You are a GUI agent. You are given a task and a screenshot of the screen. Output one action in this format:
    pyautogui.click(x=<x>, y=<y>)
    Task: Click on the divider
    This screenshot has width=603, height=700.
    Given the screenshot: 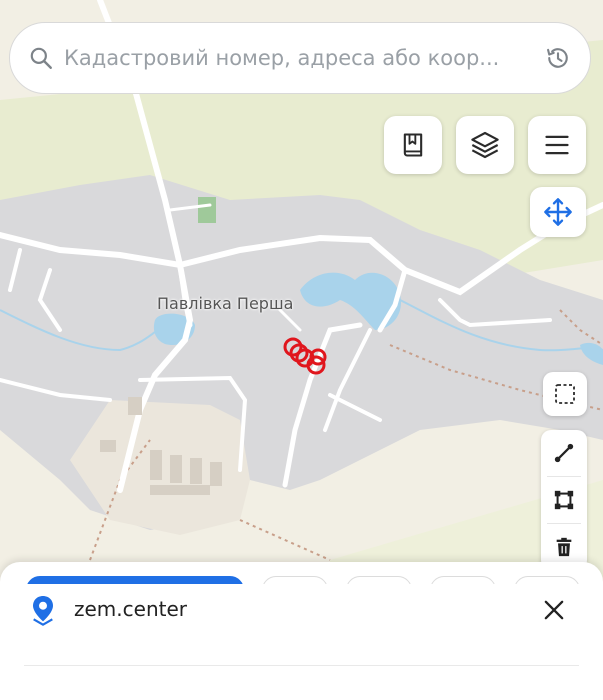 What is the action you would take?
    pyautogui.click(x=301, y=665)
    